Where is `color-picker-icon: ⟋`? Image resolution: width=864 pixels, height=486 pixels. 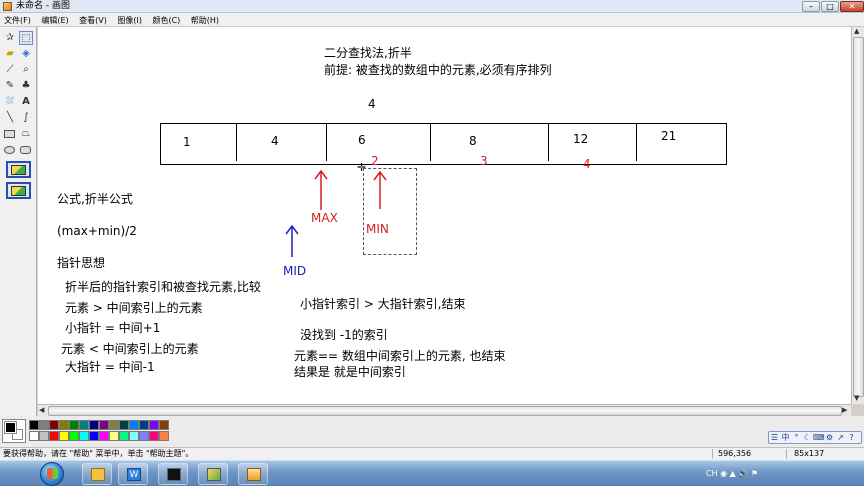
color-picker-icon: ⟋ is located at coordinates (10, 70).